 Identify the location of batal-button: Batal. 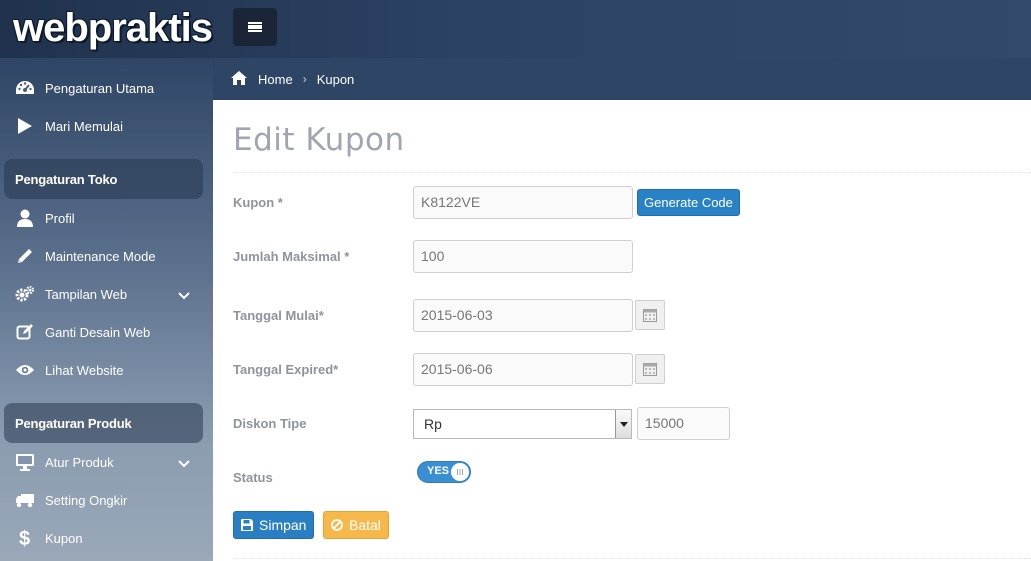
(356, 525).